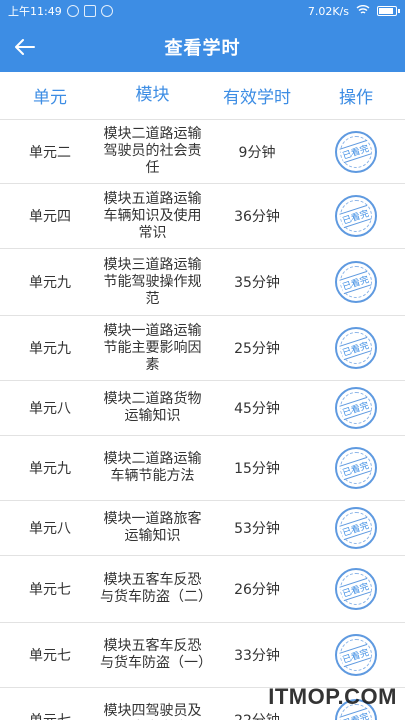 The width and height of the screenshot is (405, 720). What do you see at coordinates (152, 467) in the screenshot?
I see `module-cell: 模块二道路运输车辆节能方法` at bounding box center [152, 467].